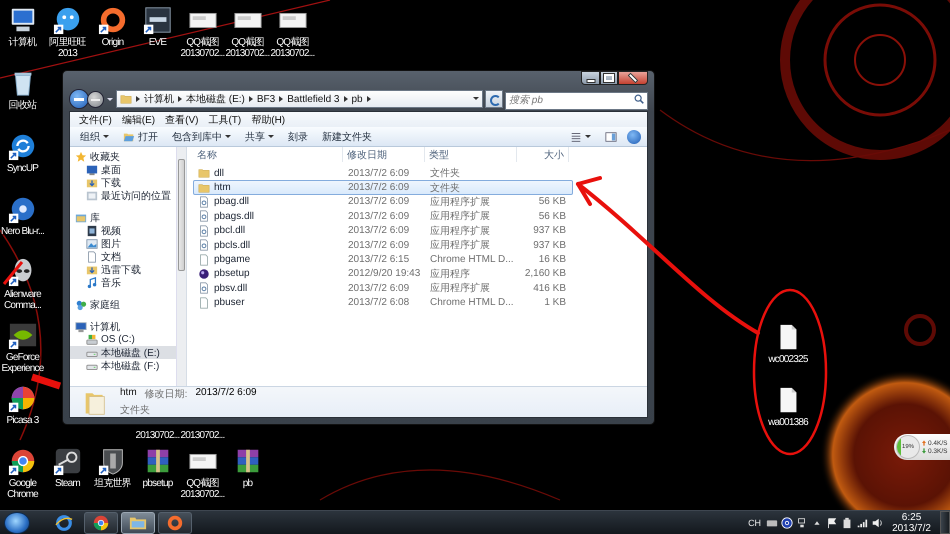 Image resolution: width=950 pixels, height=534 pixels. What do you see at coordinates (94, 136) in the screenshot?
I see `toolbar-button: 组织` at bounding box center [94, 136].